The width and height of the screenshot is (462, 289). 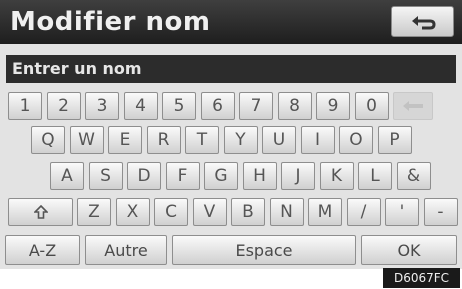 I want to click on key-j: J, so click(x=298, y=176).